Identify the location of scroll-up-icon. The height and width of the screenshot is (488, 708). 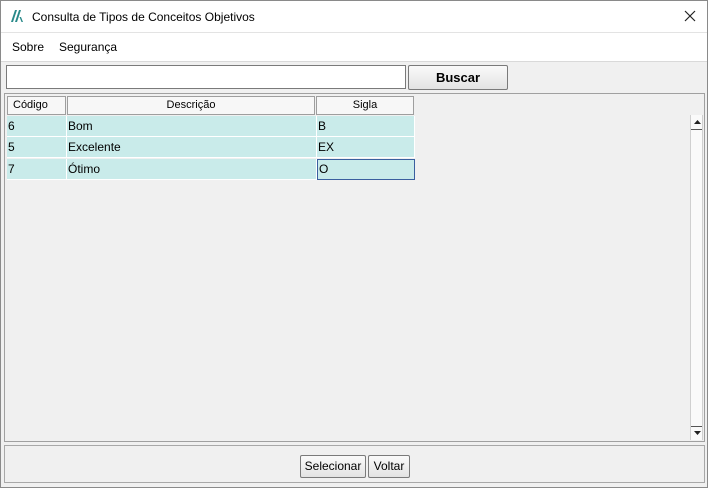
(697, 122).